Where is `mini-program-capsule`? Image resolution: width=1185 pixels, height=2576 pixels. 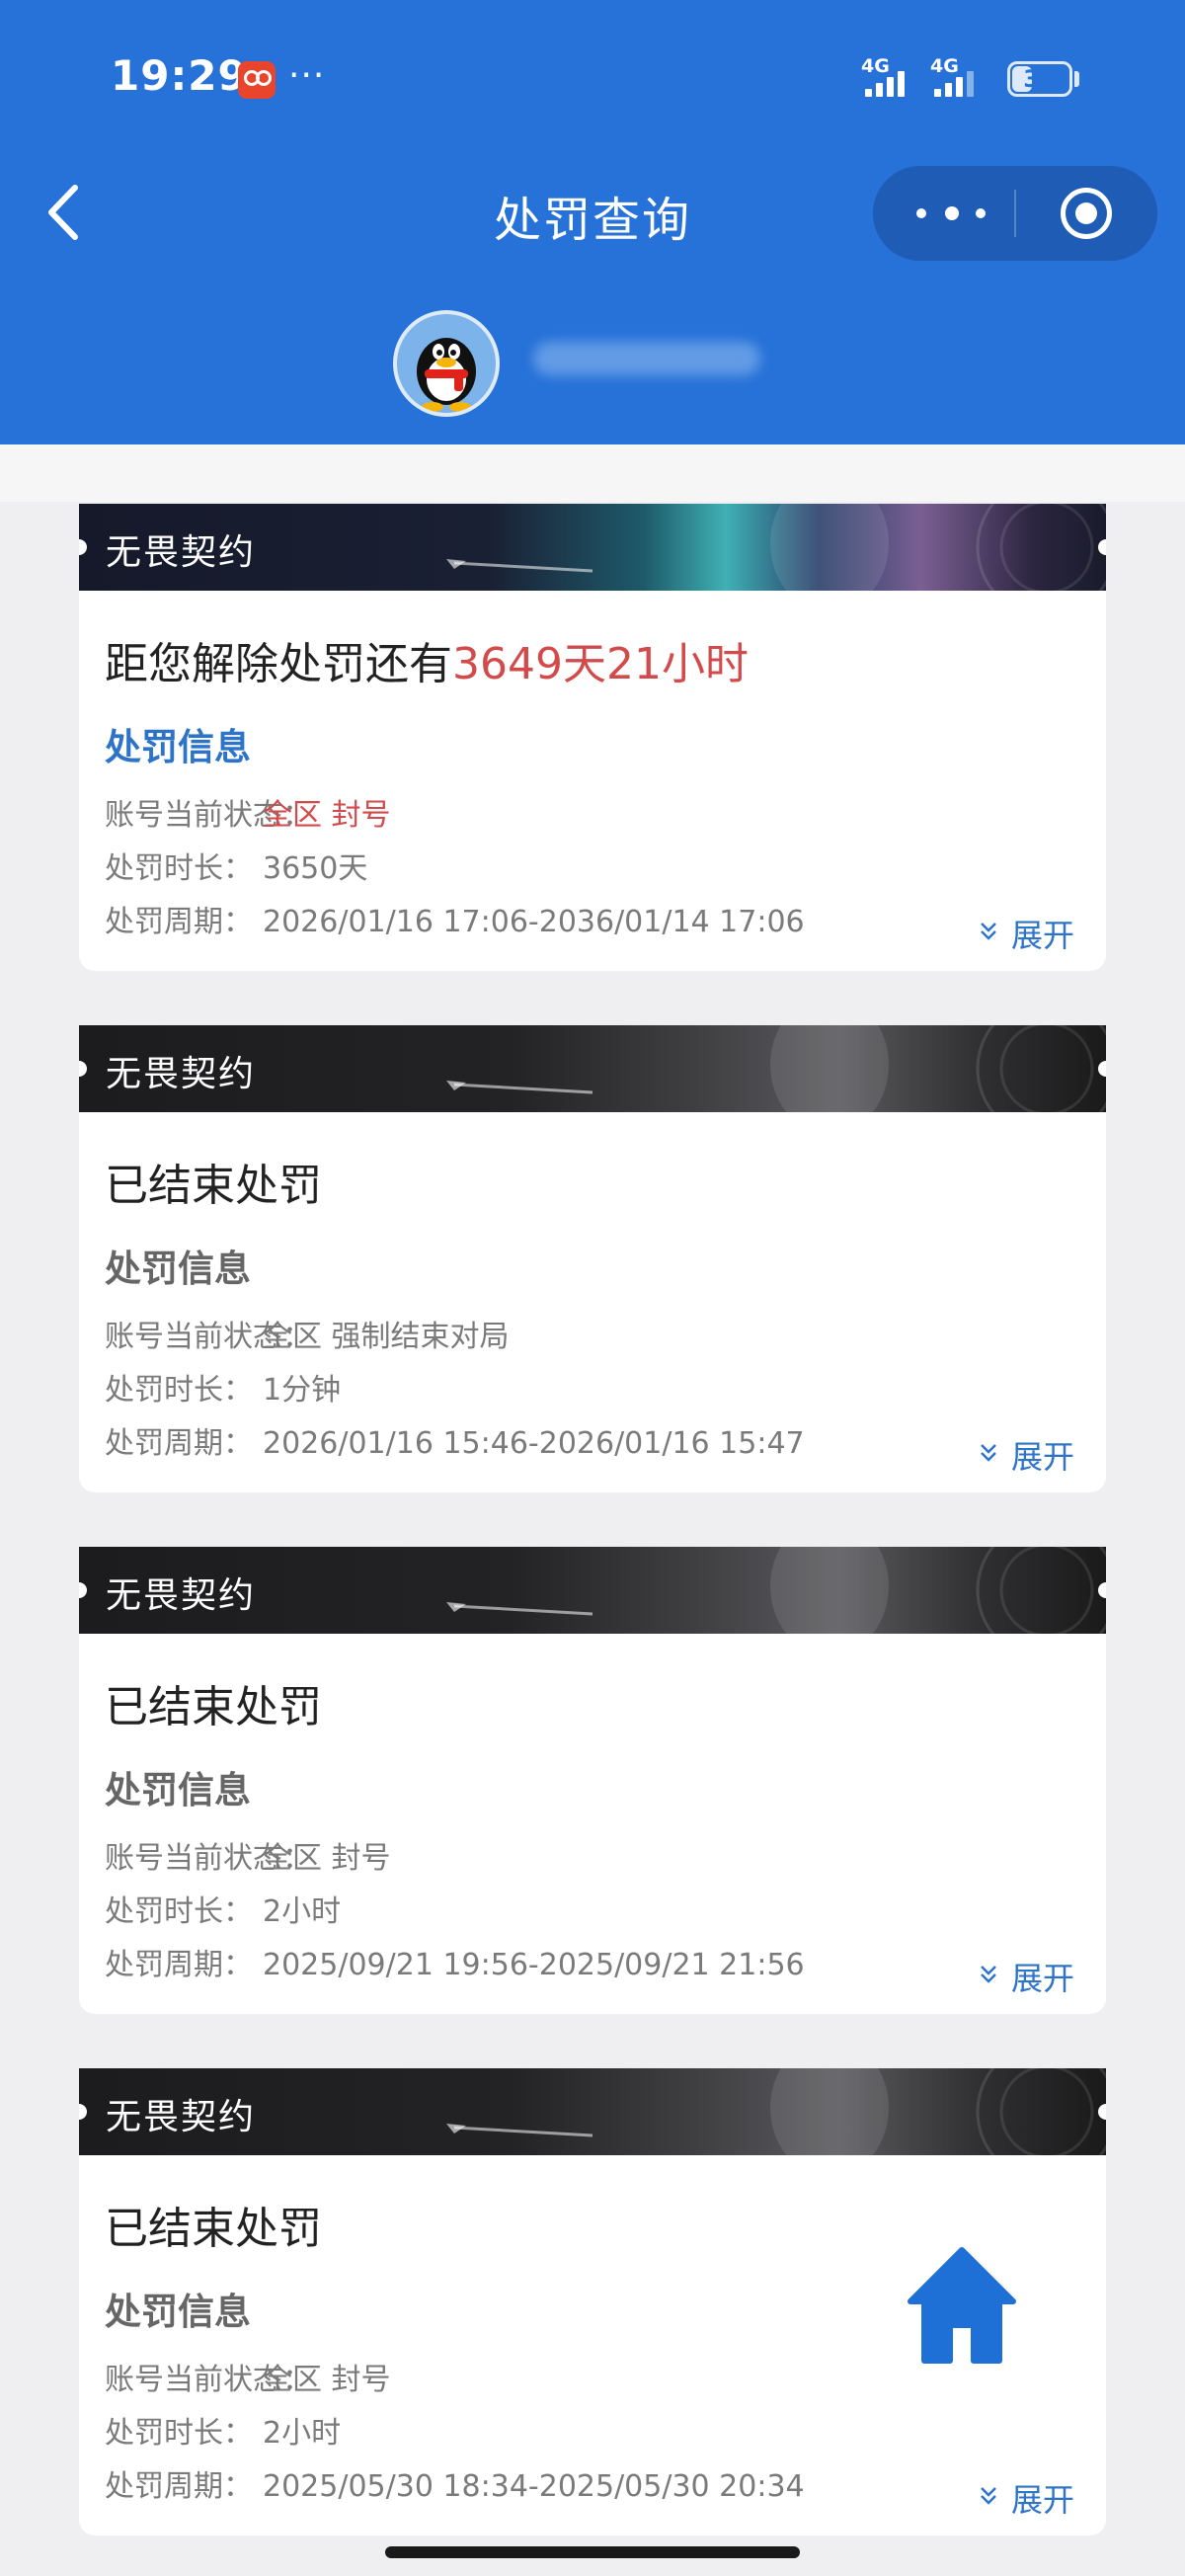
mini-program-capsule is located at coordinates (1015, 213).